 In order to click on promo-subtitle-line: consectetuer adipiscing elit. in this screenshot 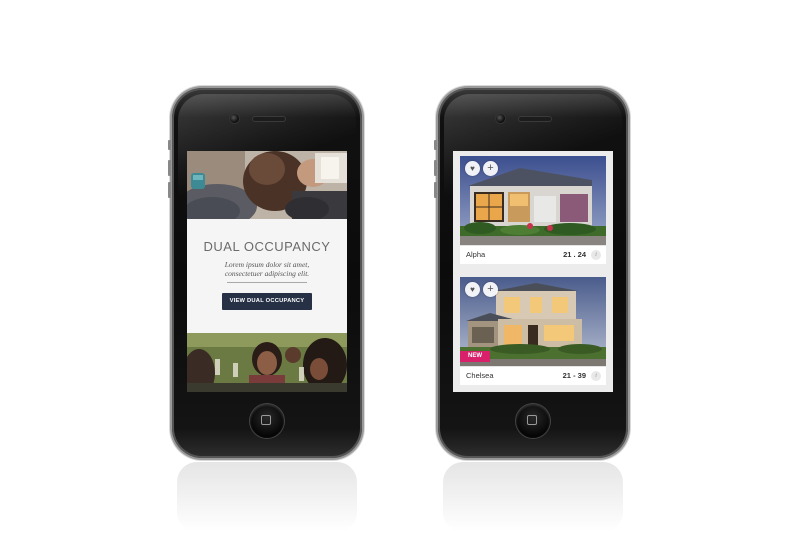, I will do `click(267, 273)`.